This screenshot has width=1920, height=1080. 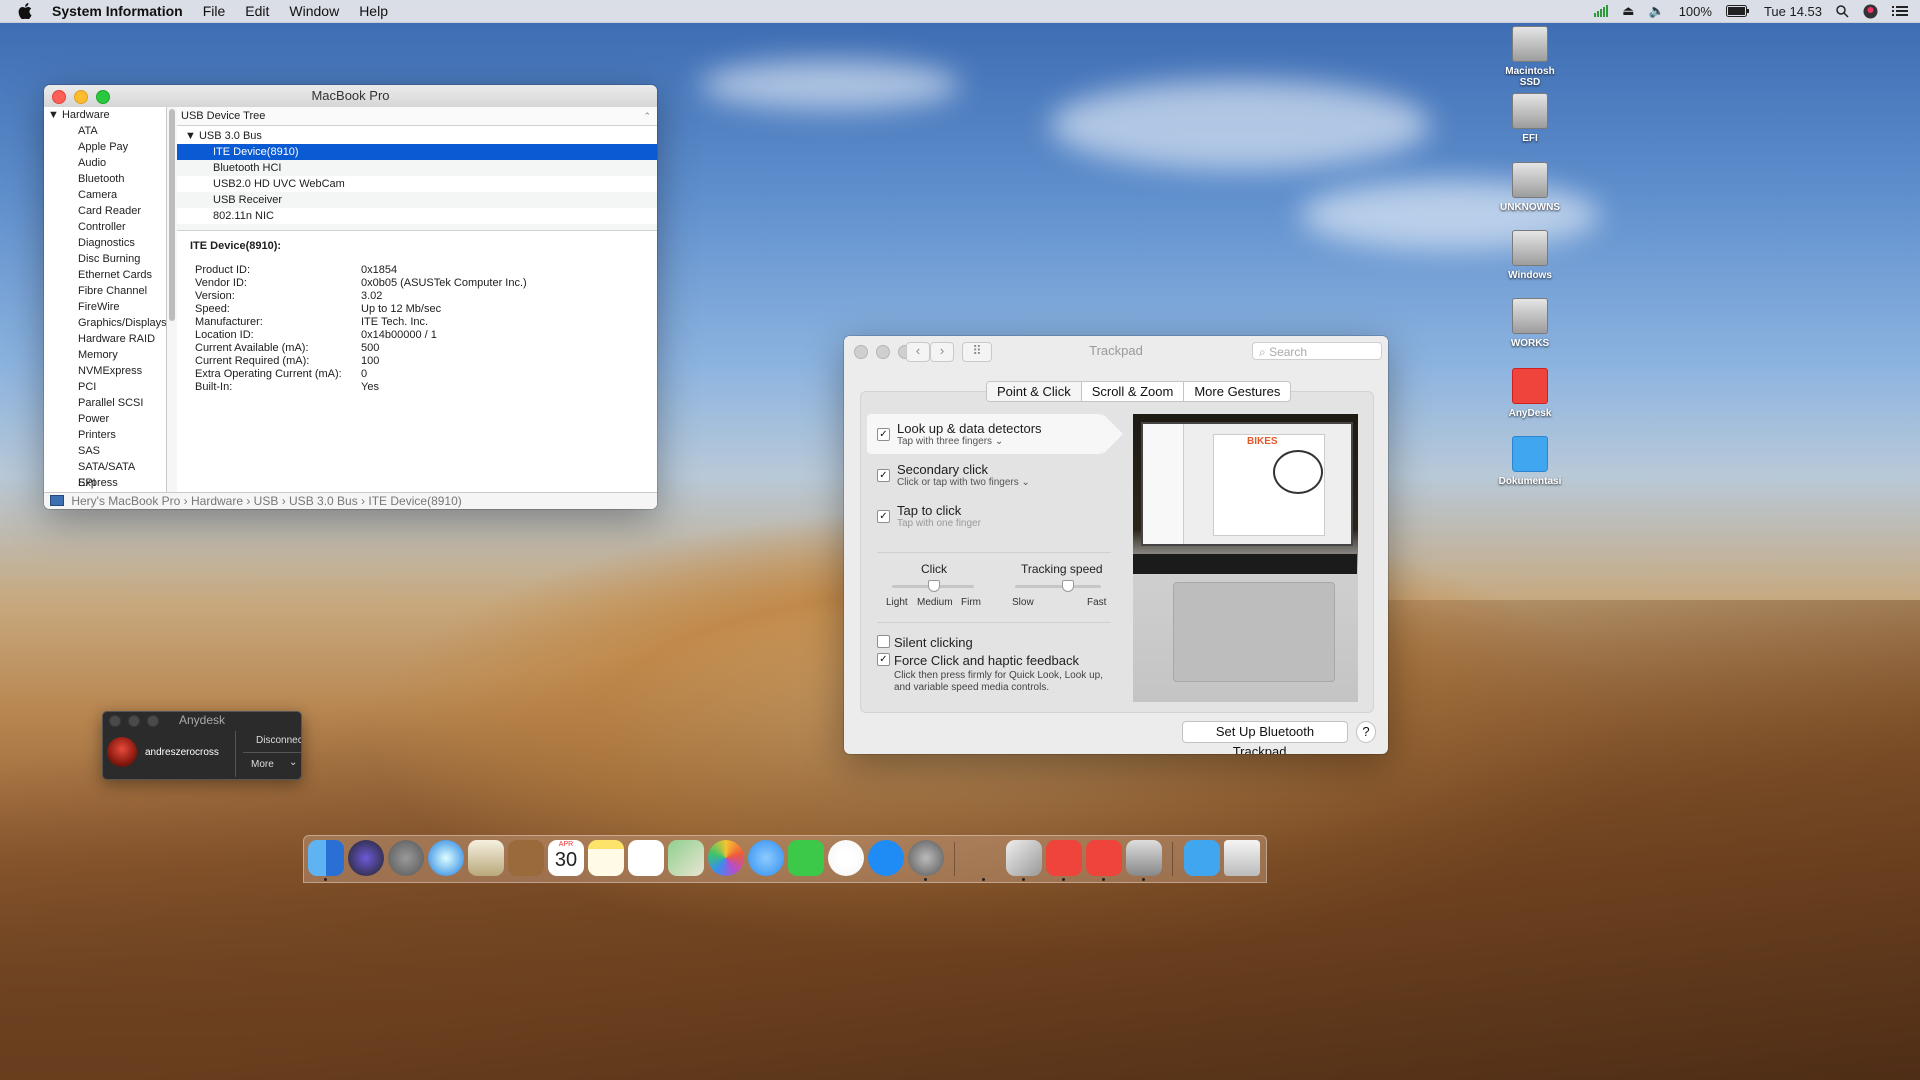 What do you see at coordinates (105, 163) in the screenshot?
I see `sidebar-item-audio: Audio` at bounding box center [105, 163].